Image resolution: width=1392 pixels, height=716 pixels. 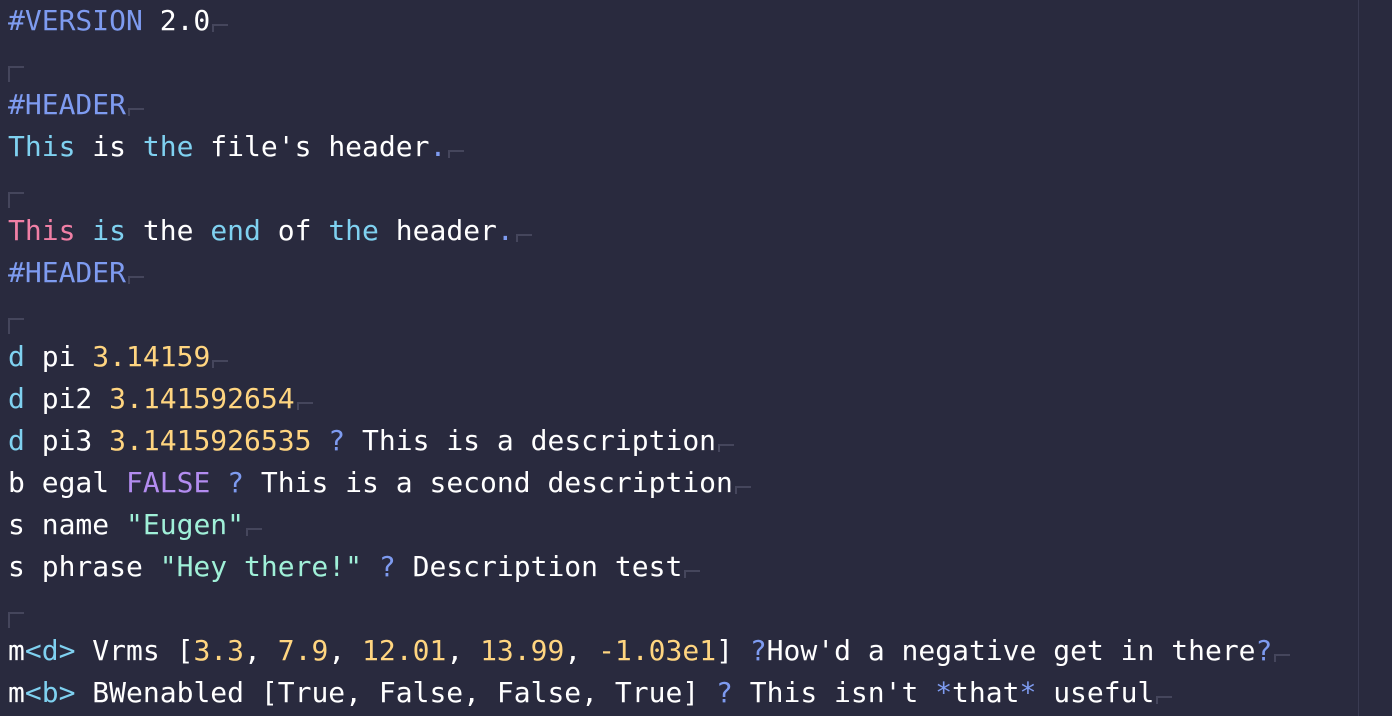 I want to click on code-token: Description test, so click(x=539, y=566).